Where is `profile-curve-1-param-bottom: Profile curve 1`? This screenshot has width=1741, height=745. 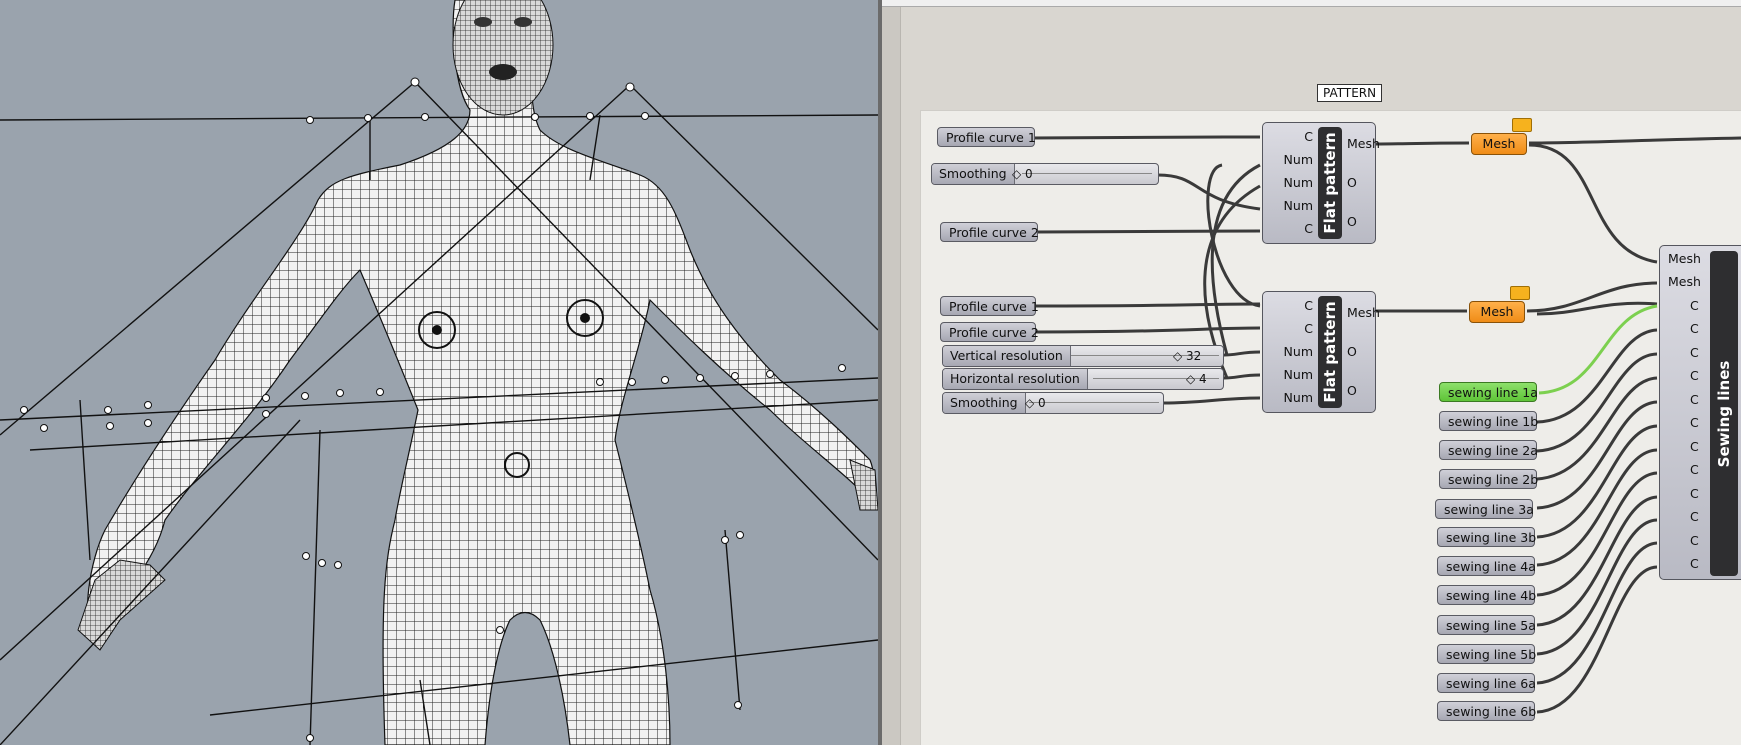
profile-curve-1-param-bottom: Profile curve 1 is located at coordinates (989, 306).